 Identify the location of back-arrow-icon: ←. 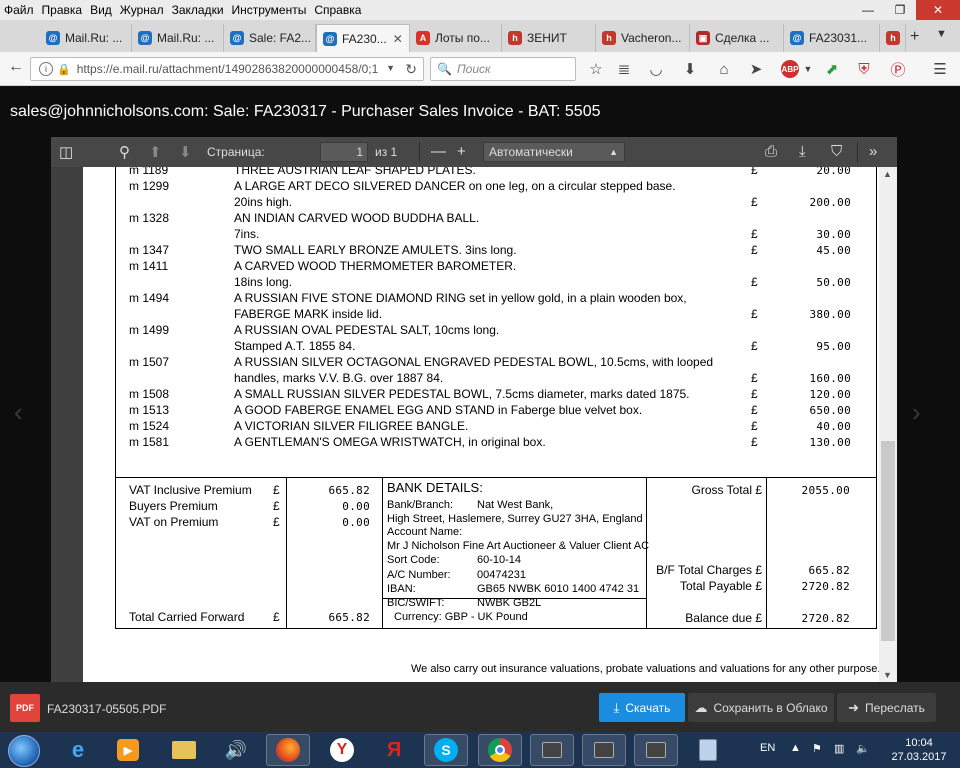
(16, 67).